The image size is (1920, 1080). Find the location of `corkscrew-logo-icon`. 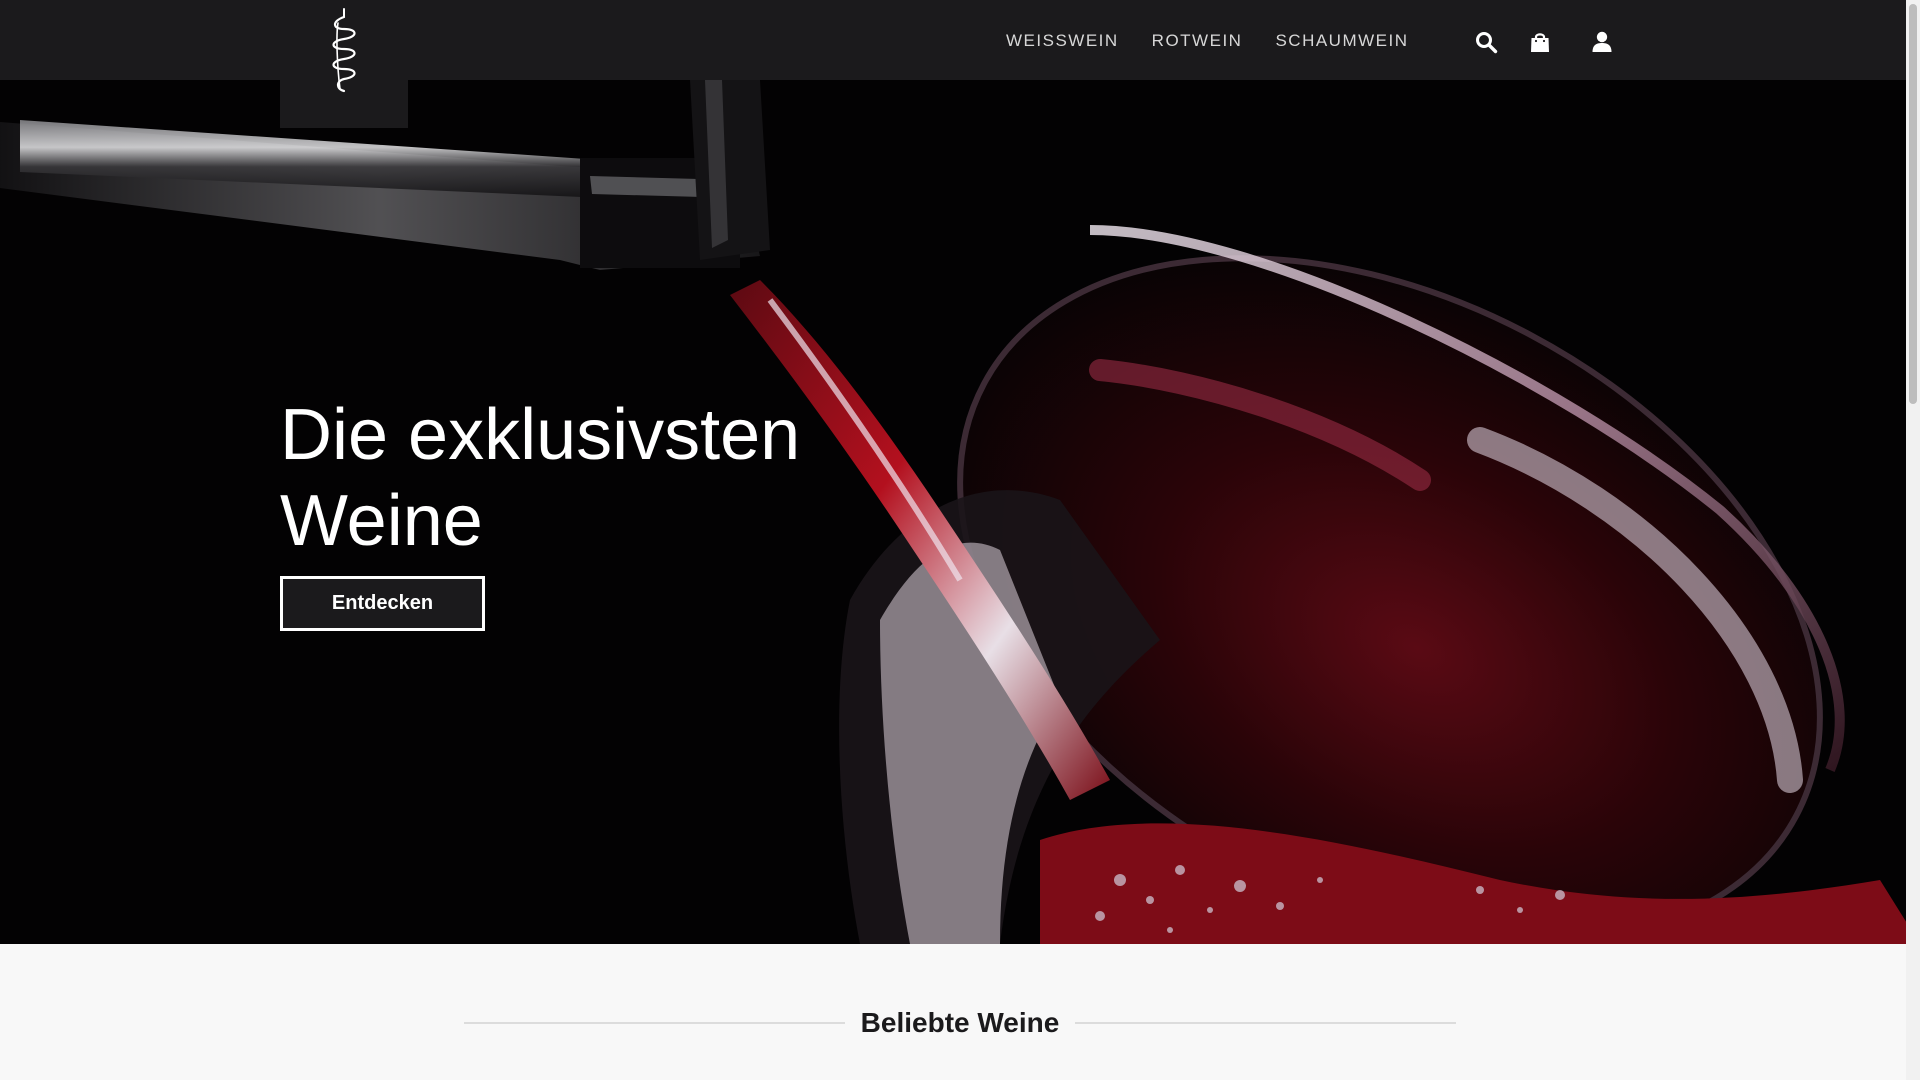

corkscrew-logo-icon is located at coordinates (344, 50).